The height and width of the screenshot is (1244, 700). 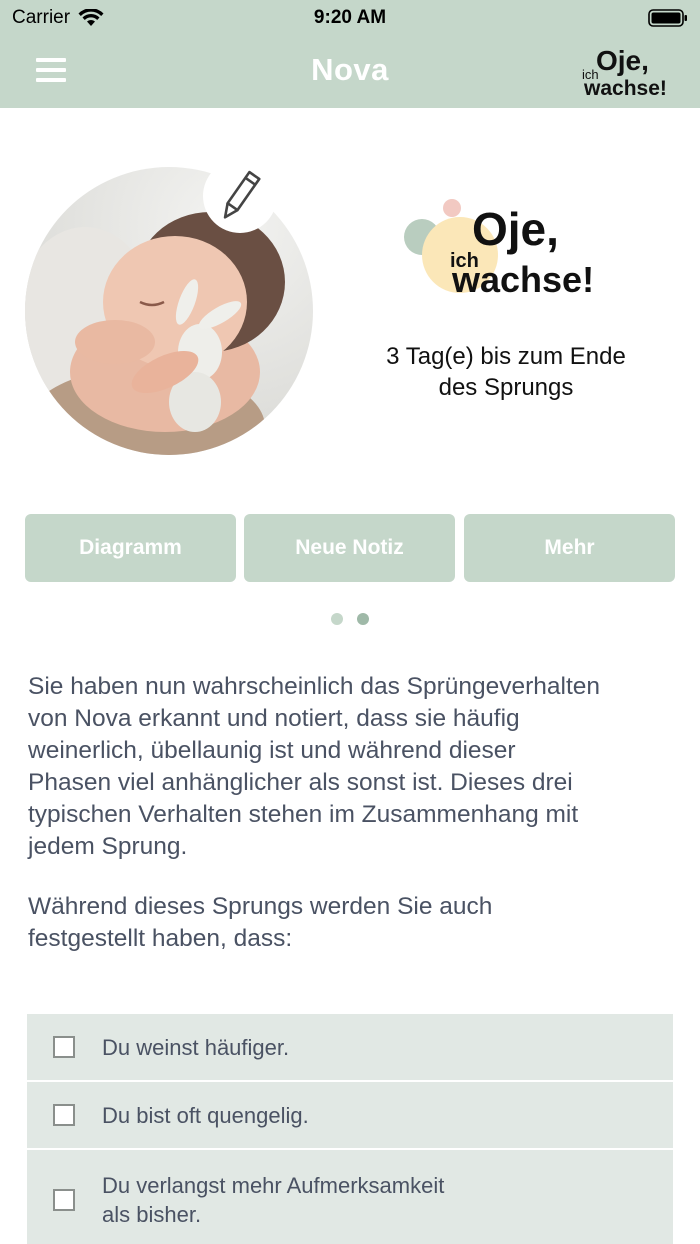 I want to click on checklist-item-label: Du weinst häufiger., so click(x=196, y=1047).